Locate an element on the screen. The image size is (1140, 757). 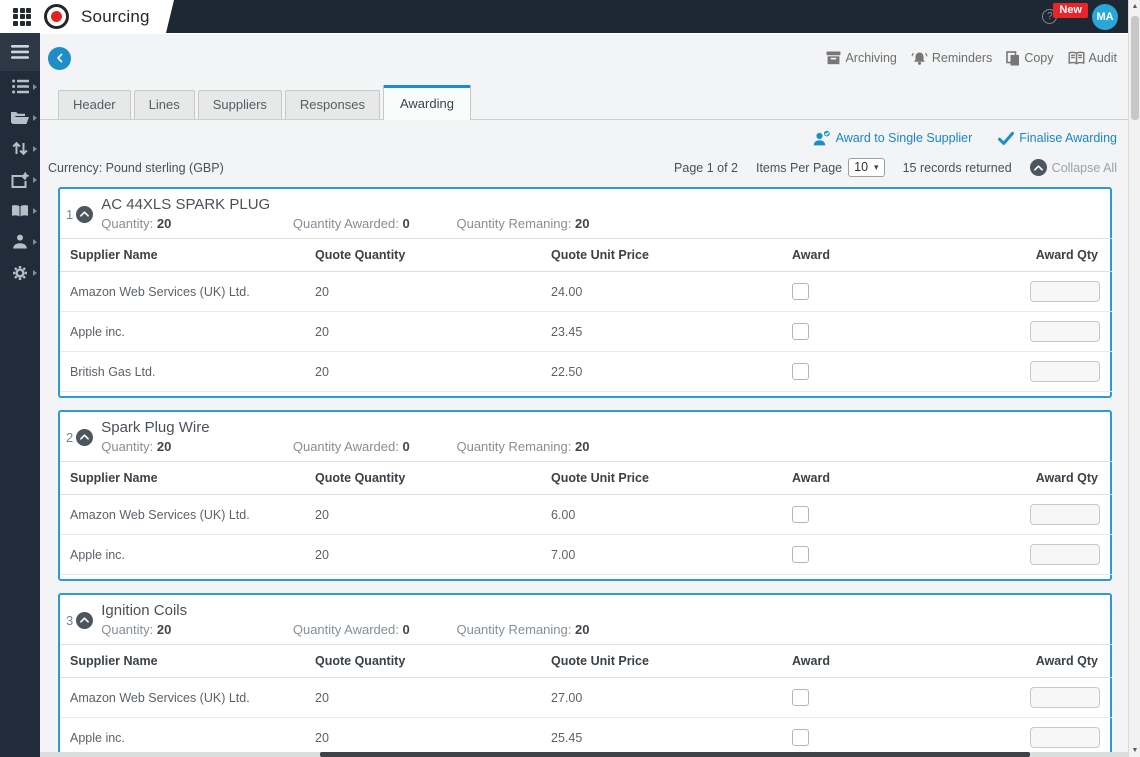
supplier-name-cell: British Gas Ltd. is located at coordinates (182, 371).